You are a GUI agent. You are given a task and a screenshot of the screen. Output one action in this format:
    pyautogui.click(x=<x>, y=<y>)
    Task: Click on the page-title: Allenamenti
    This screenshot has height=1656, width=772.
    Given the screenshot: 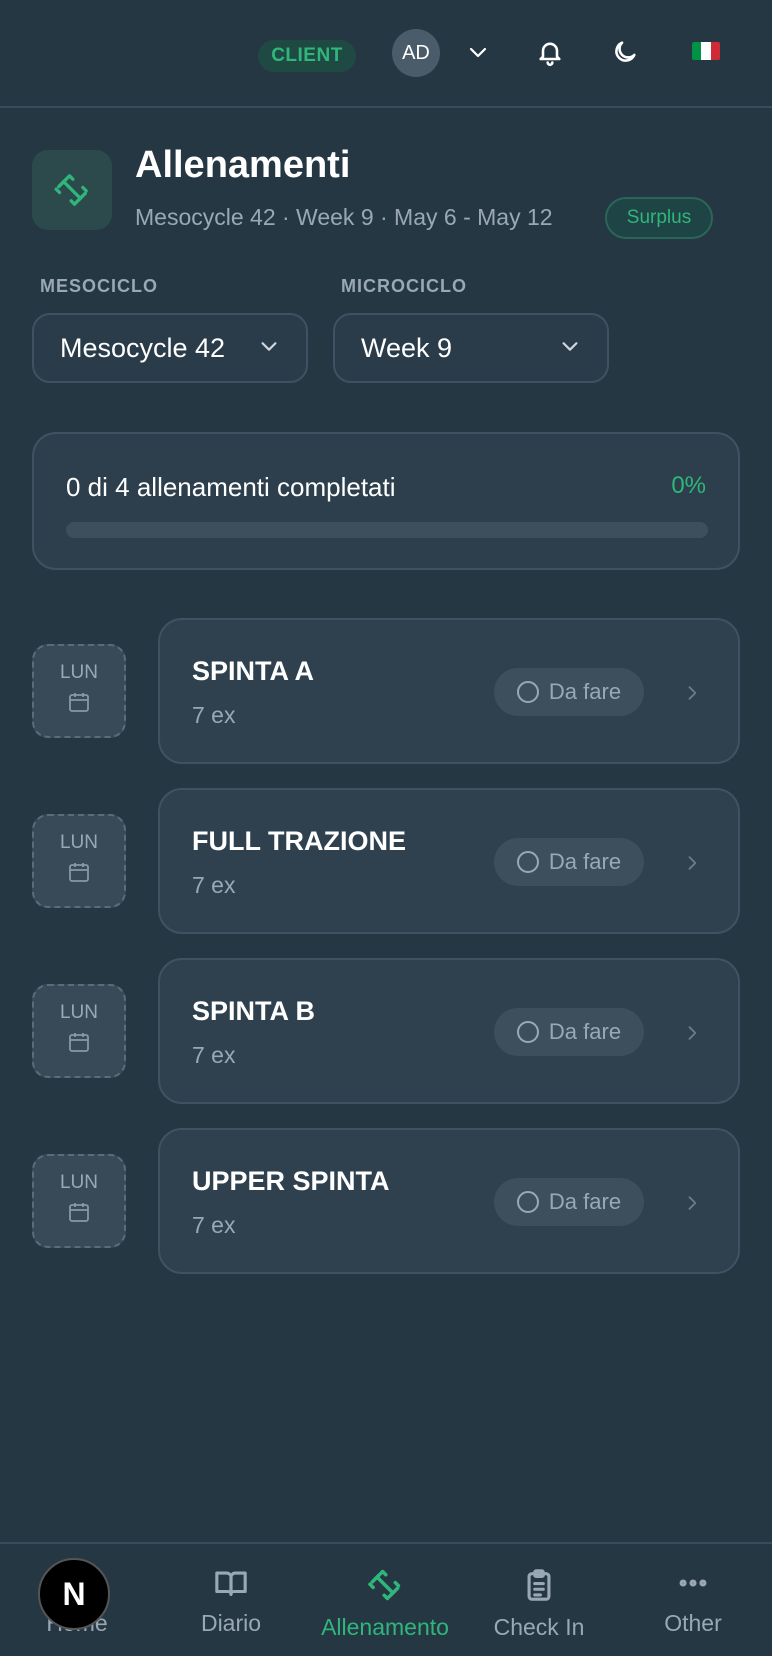 What is the action you would take?
    pyautogui.click(x=243, y=165)
    